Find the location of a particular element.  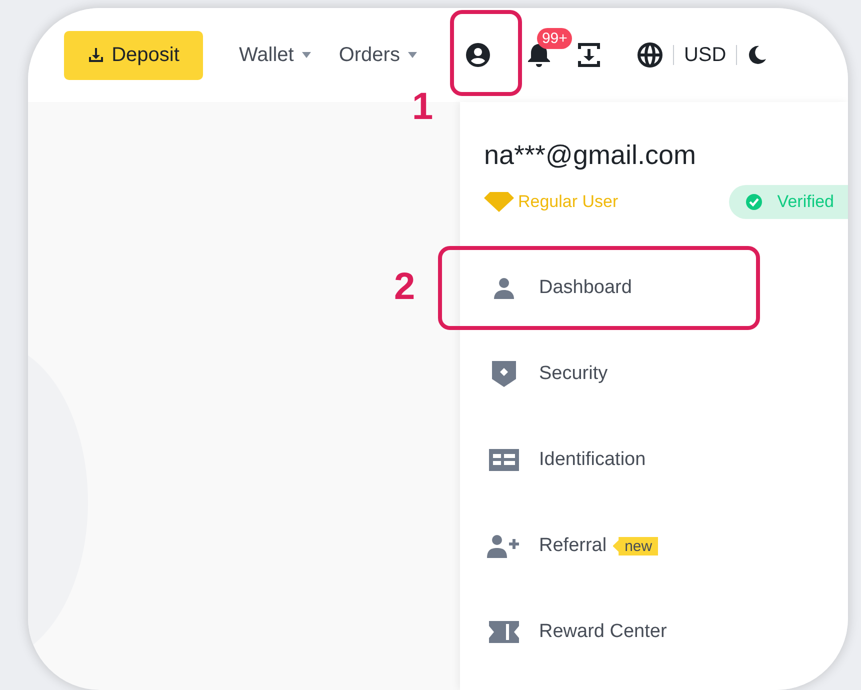

verified-badge: Verified is located at coordinates (788, 202).